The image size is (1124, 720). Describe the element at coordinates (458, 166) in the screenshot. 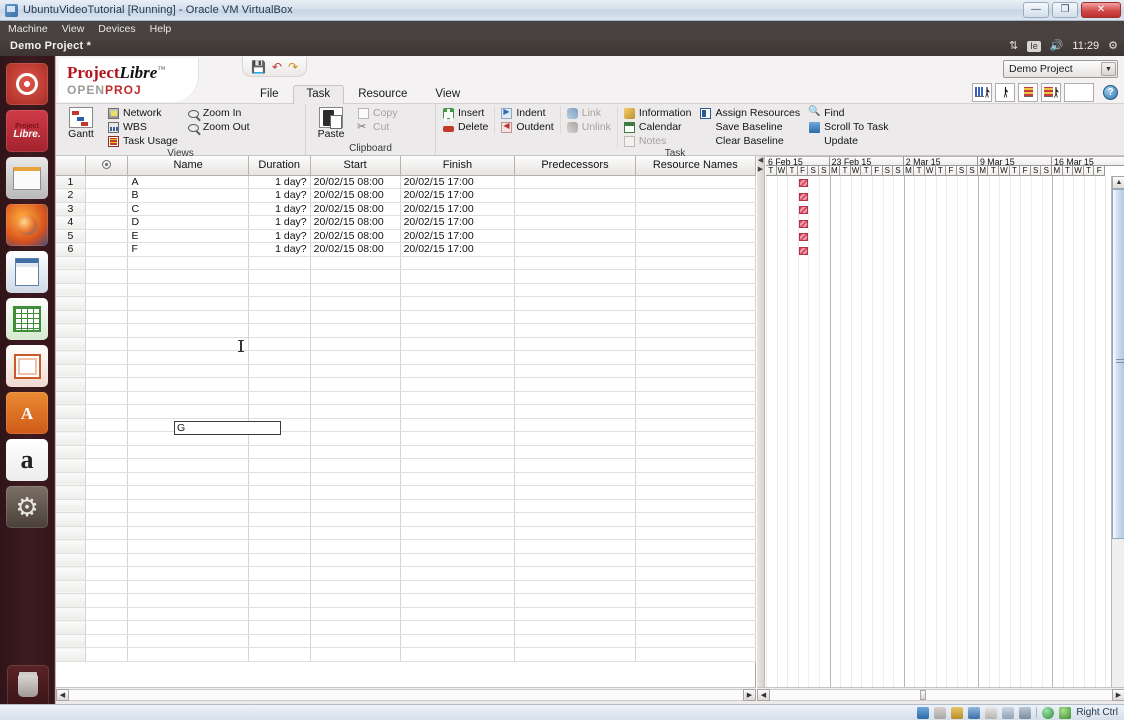

I see `column-header-finish: Finish` at that location.